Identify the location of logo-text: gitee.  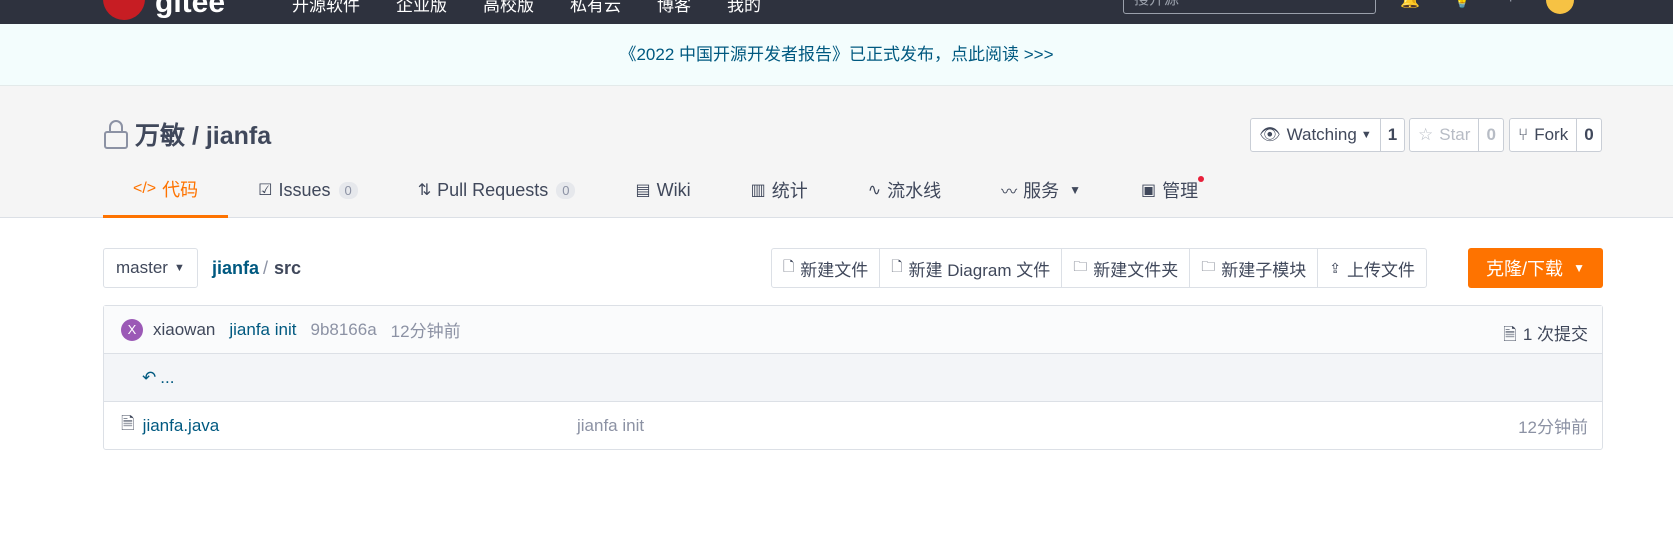
(190, 10).